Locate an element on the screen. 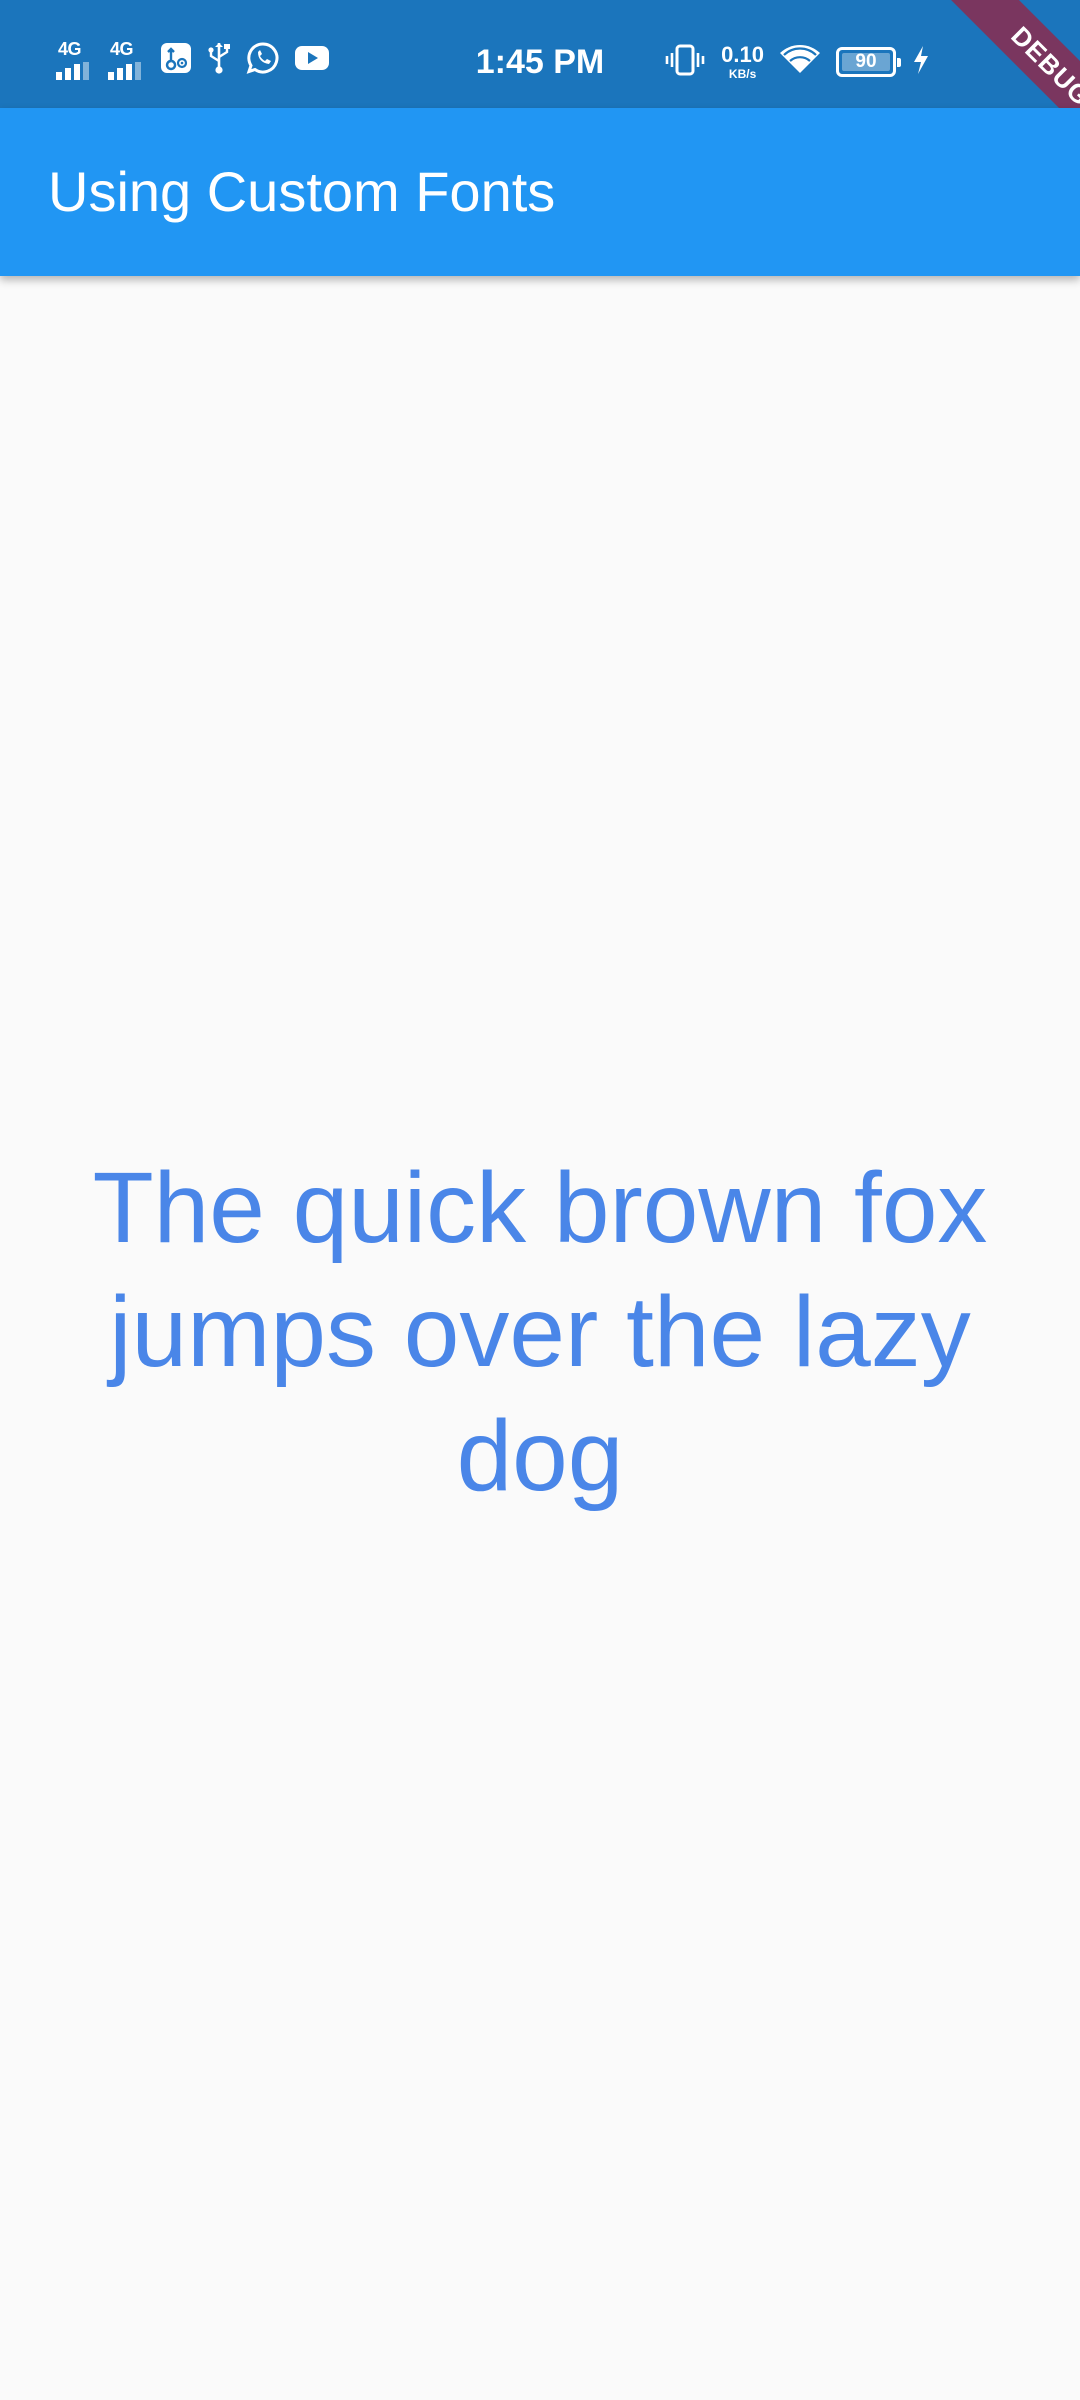  charging-bolt-icon is located at coordinates (921, 62).